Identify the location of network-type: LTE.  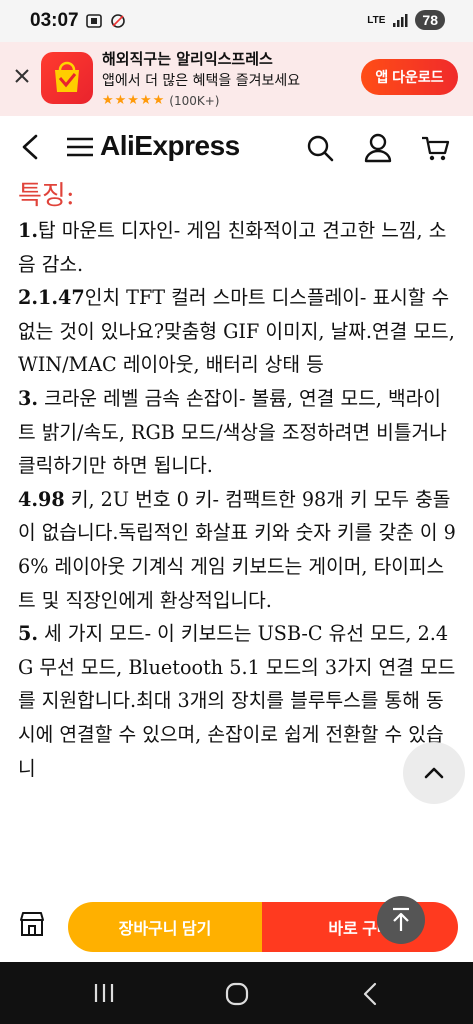
(376, 20).